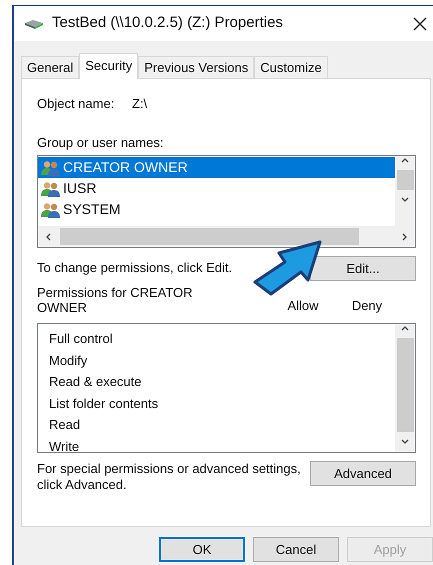 The height and width of the screenshot is (565, 433). What do you see at coordinates (104, 403) in the screenshot?
I see `permission-name: List folder contents` at bounding box center [104, 403].